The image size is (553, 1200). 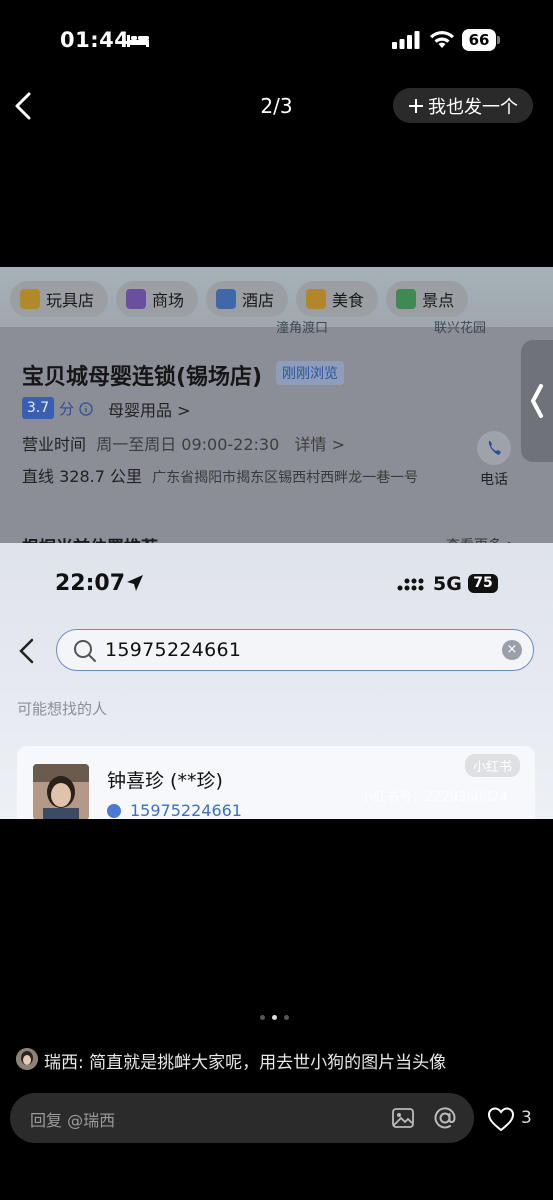 I want to click on distance-address: 直线 328.7 公里 广东省揭阳市揭东区锡西村西畔龙一巷一号, so click(x=220, y=475).